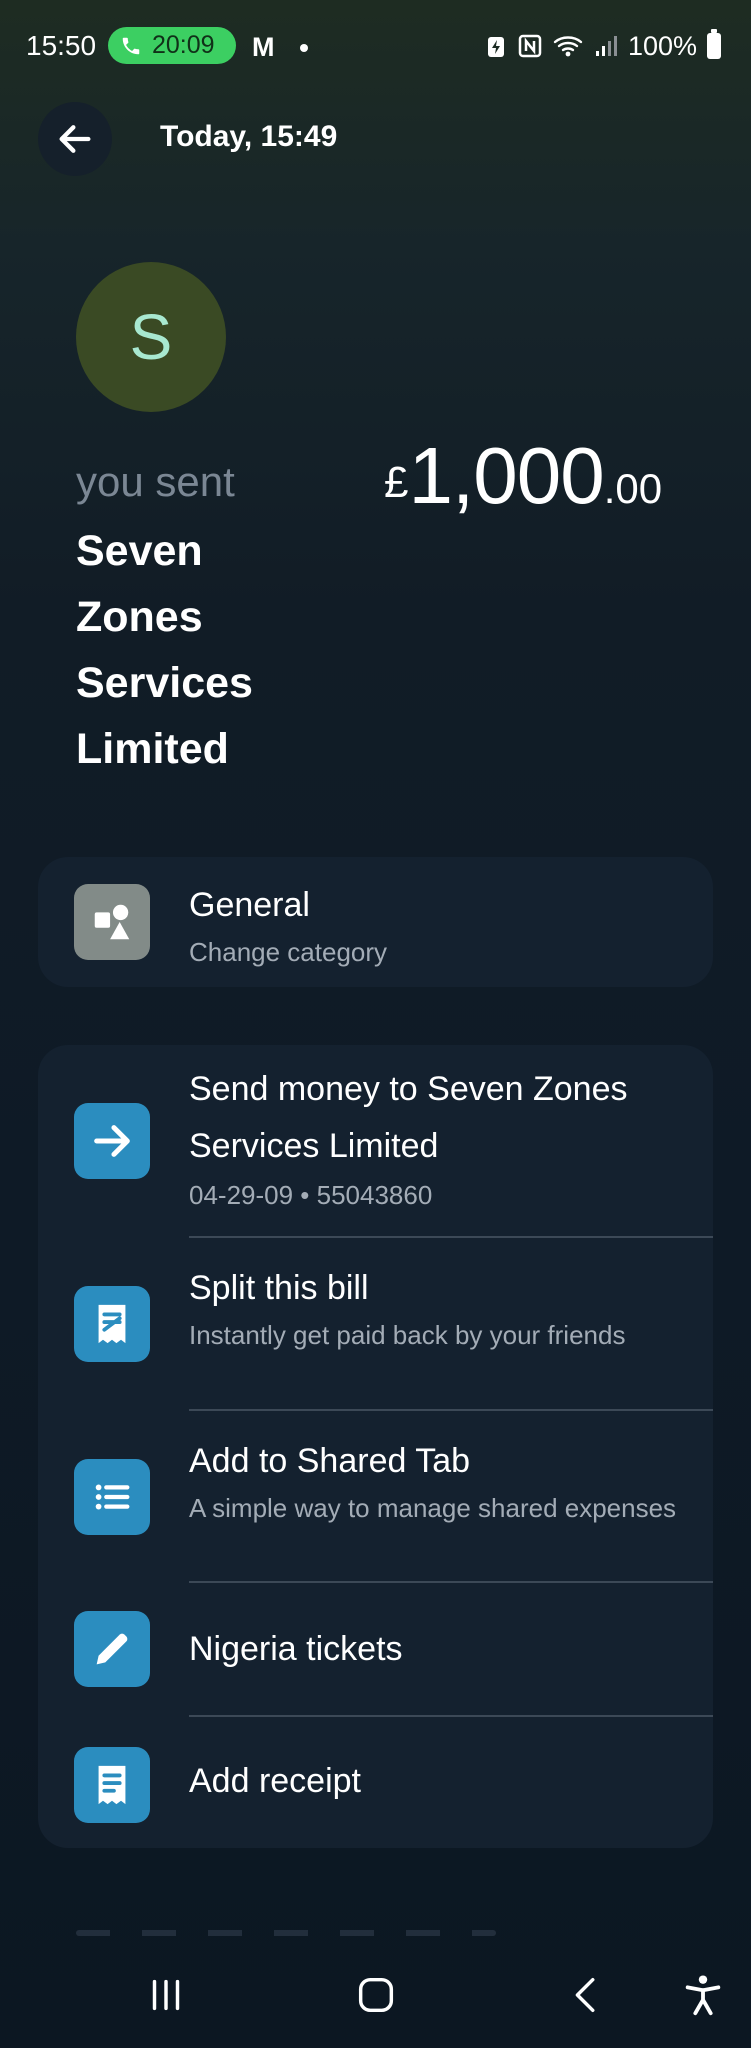  I want to click on category-card: General Change category, so click(375, 922).